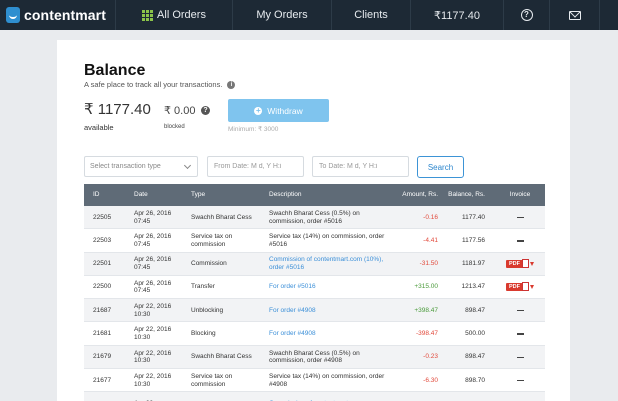  What do you see at coordinates (180, 111) in the screenshot?
I see `blocked-amount: ₹ 0.00` at bounding box center [180, 111].